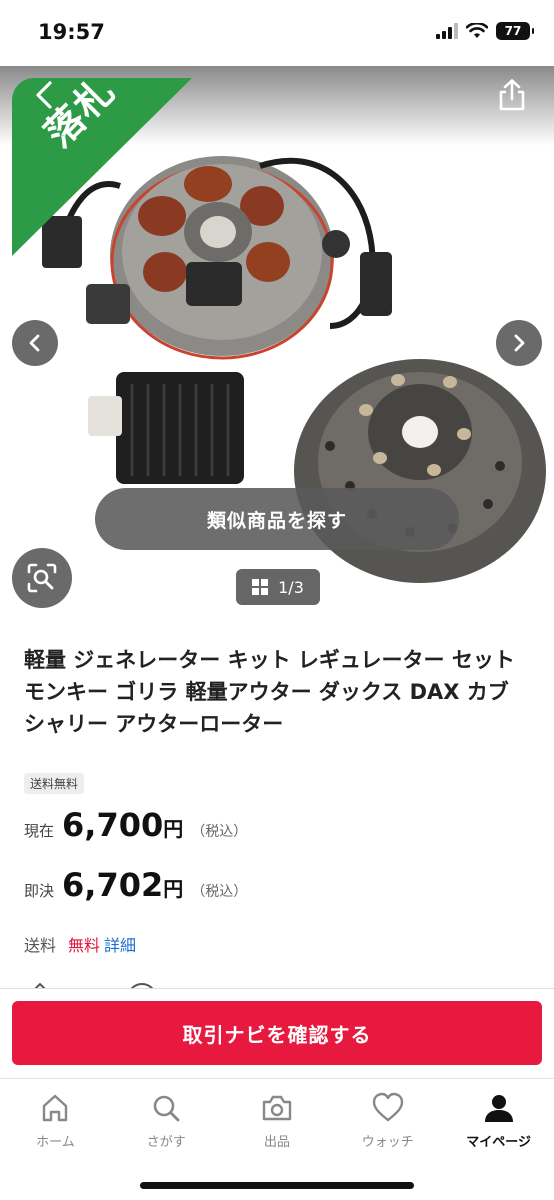 This screenshot has height=1200, width=554. Describe the element at coordinates (277, 1108) in the screenshot. I see `camera-icon` at that location.